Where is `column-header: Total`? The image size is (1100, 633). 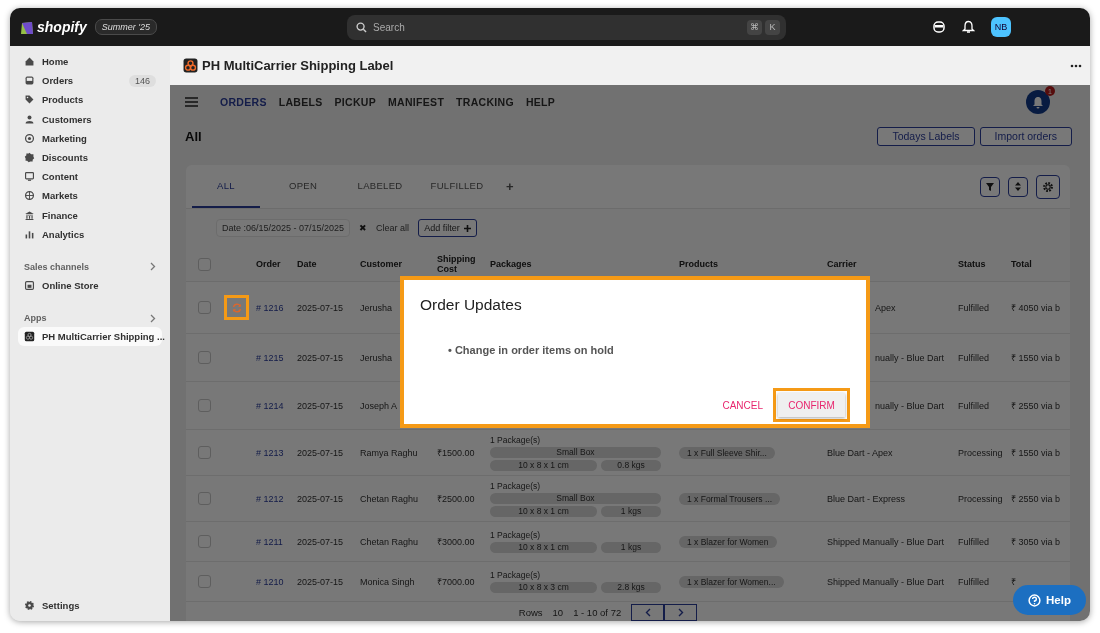 column-header: Total is located at coordinates (1022, 264).